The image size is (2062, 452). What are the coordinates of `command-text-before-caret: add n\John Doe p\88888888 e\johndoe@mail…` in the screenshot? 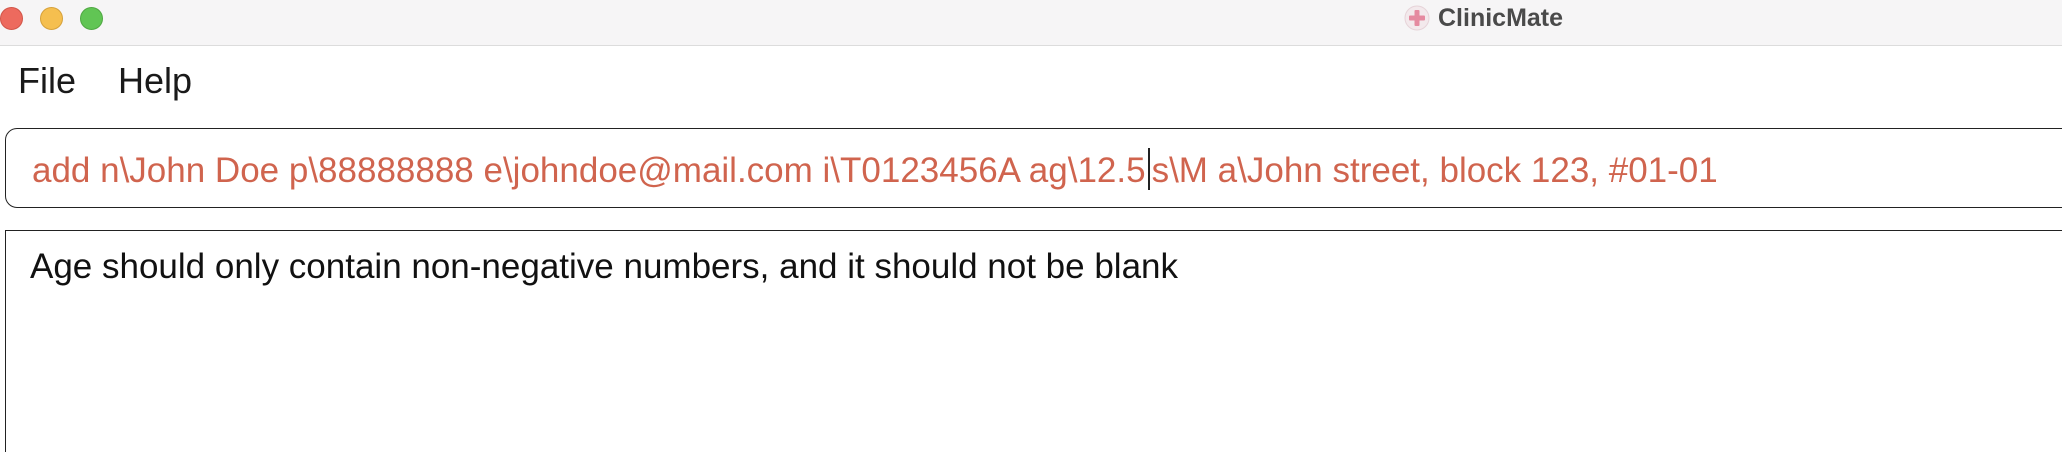 It's located at (589, 170).